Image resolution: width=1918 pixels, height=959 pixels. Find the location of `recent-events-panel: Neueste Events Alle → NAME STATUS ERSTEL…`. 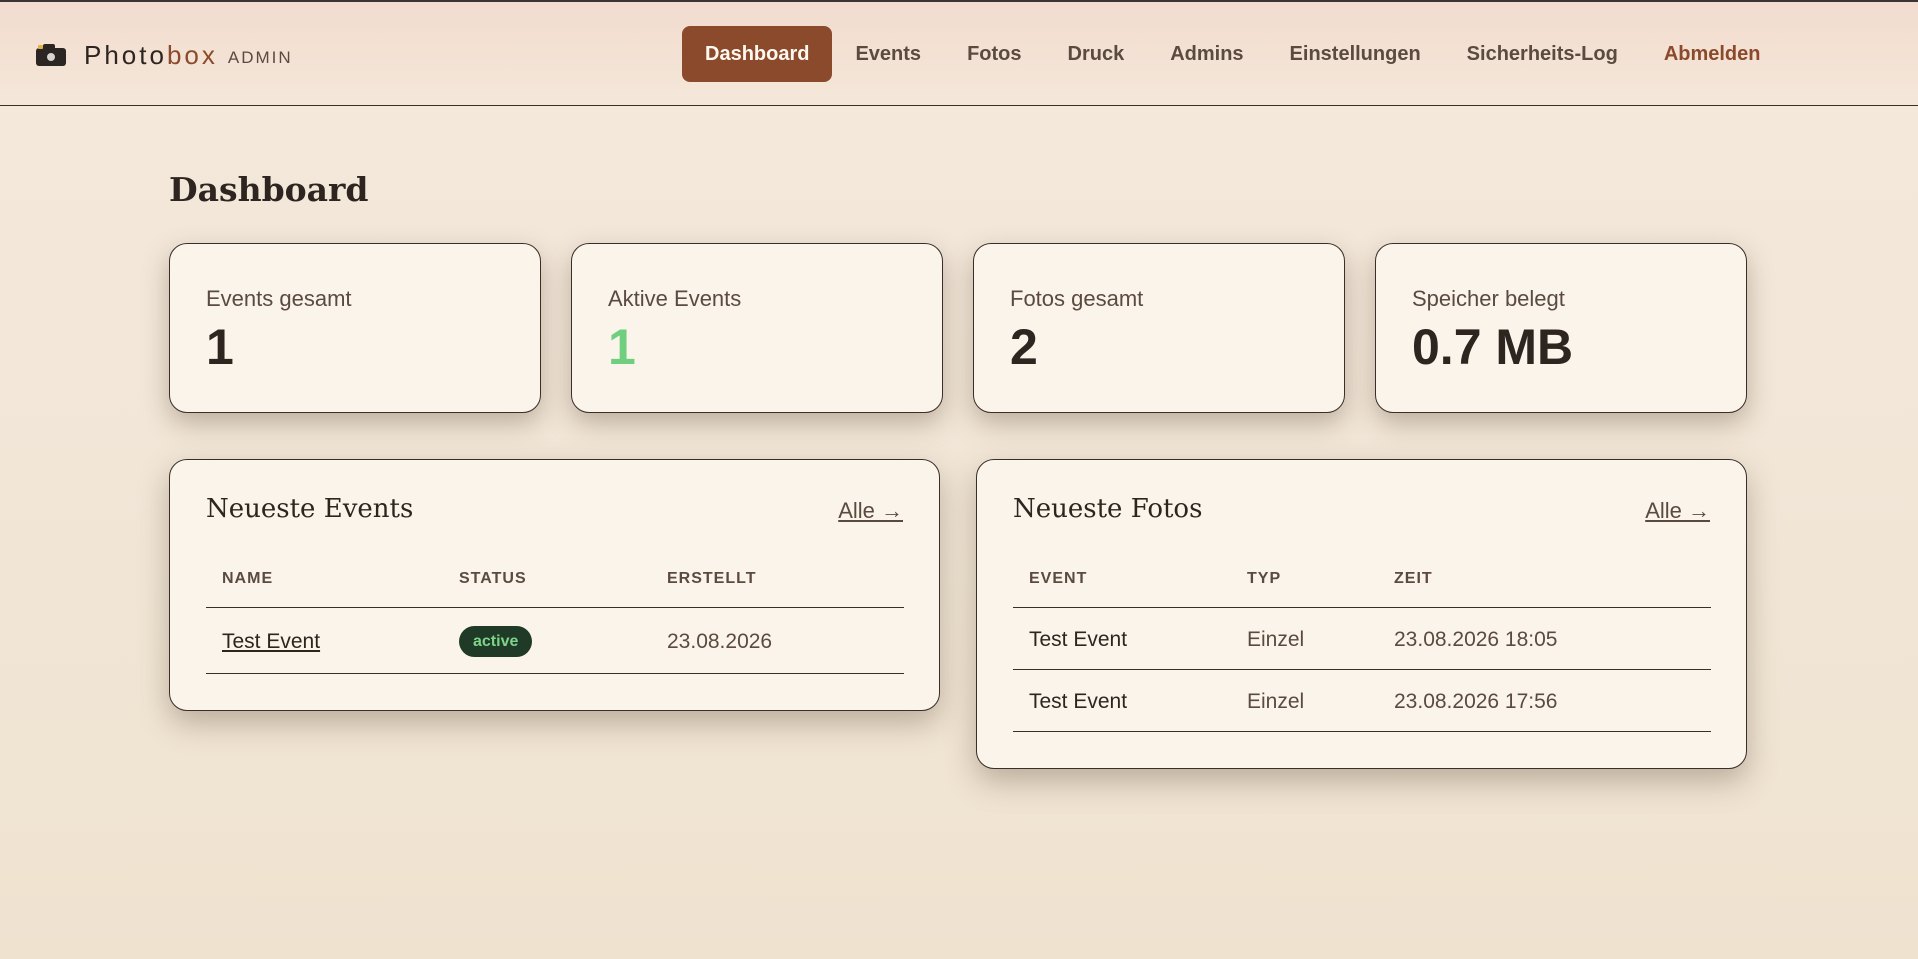

recent-events-panel: Neueste Events Alle → NAME STATUS ERSTEL… is located at coordinates (554, 585).